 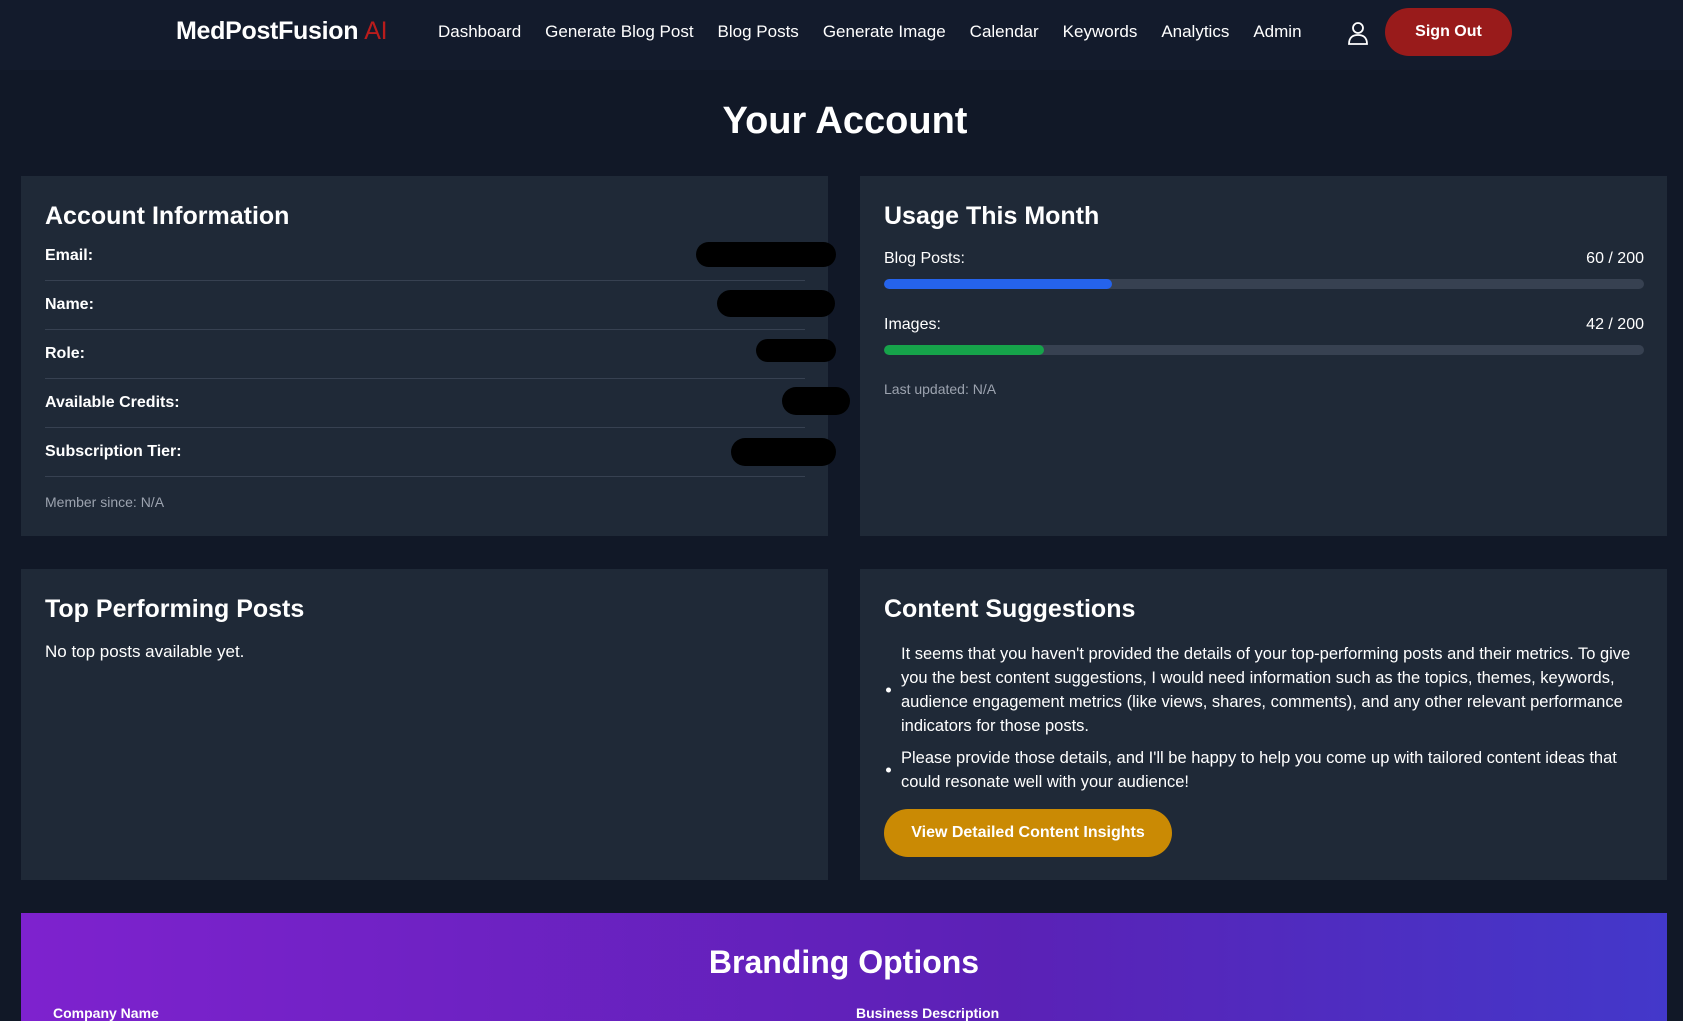 I want to click on images-progress-track, so click(x=1264, y=350).